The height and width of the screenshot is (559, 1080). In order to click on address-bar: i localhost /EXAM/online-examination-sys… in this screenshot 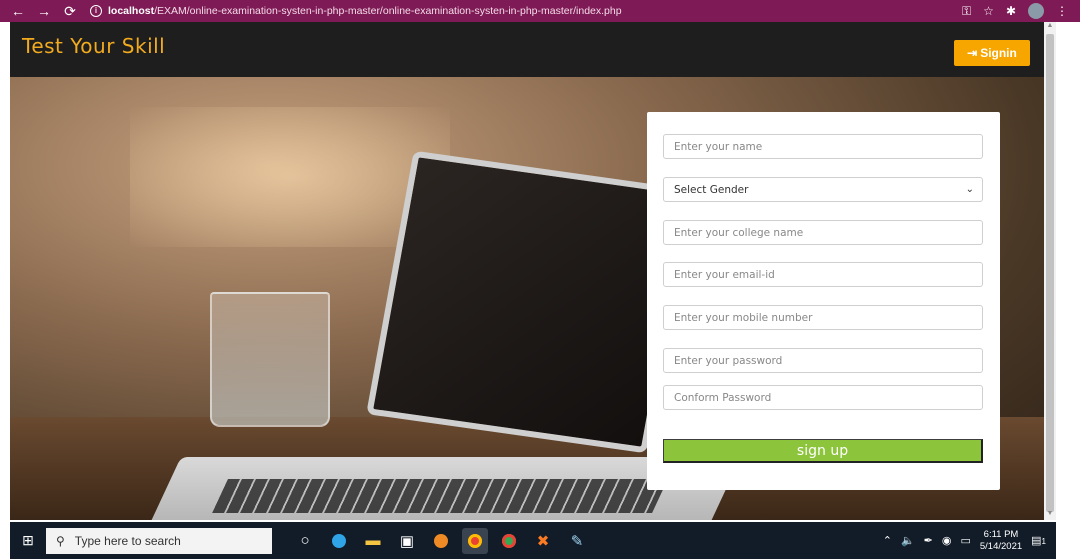, I will do `click(356, 11)`.